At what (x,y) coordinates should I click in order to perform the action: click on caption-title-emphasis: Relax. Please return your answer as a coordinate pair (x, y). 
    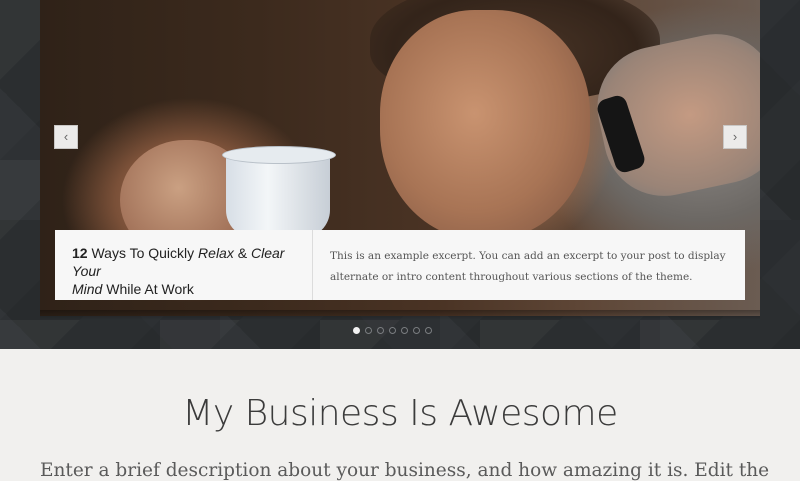
    Looking at the image, I should click on (216, 253).